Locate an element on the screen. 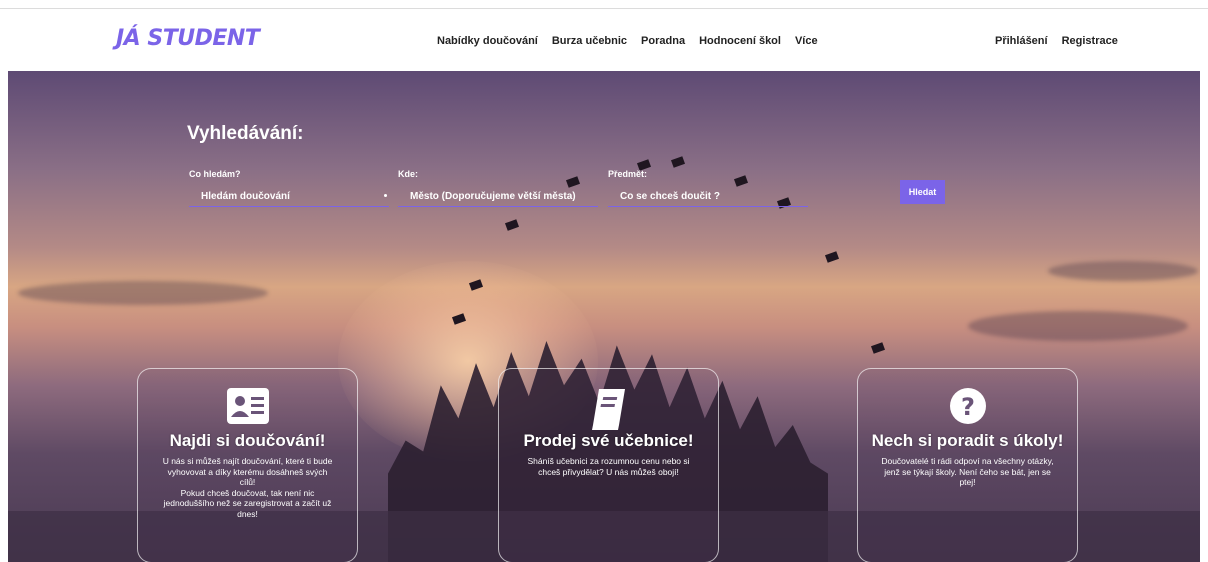 The width and height of the screenshot is (1208, 562). nav-item-hodnoceni: Hodnocení škol is located at coordinates (740, 41).